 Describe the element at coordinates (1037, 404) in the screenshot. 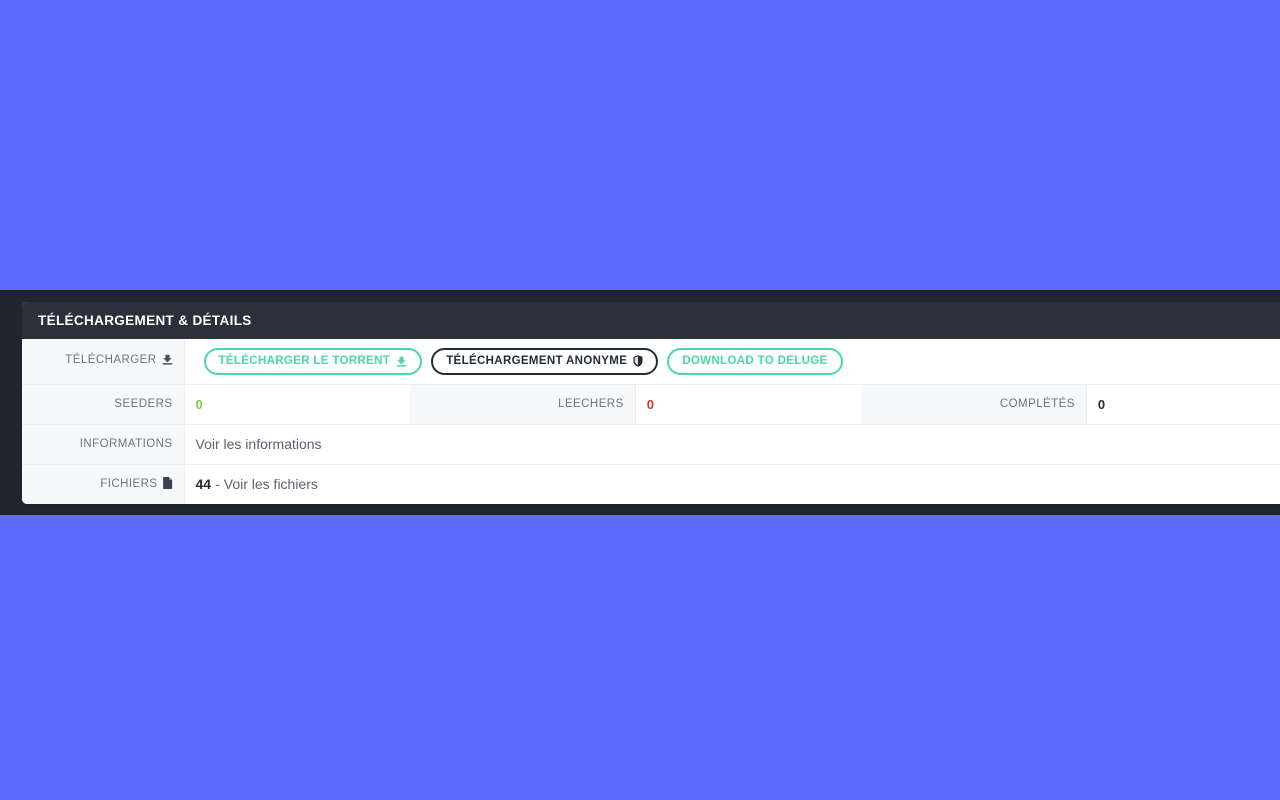

I see `row-label-completed-text: COMPLÉTÉS` at that location.